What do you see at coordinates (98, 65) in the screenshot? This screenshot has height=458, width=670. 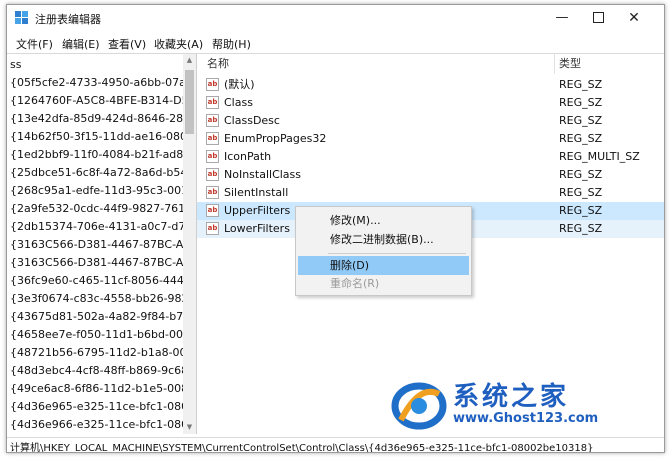 I see `tree-item: ss` at bounding box center [98, 65].